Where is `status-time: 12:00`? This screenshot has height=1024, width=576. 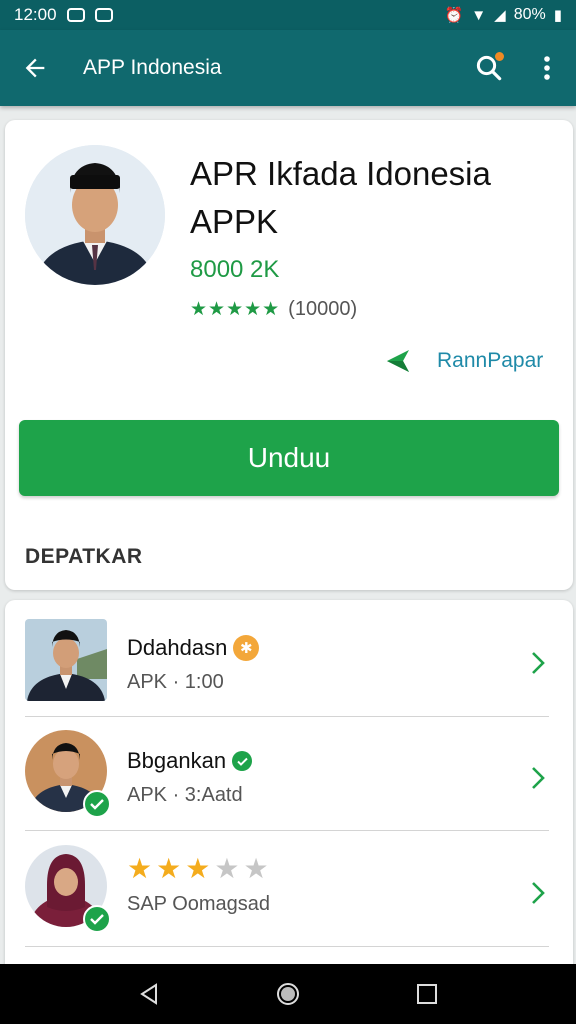
status-time: 12:00 is located at coordinates (35, 14).